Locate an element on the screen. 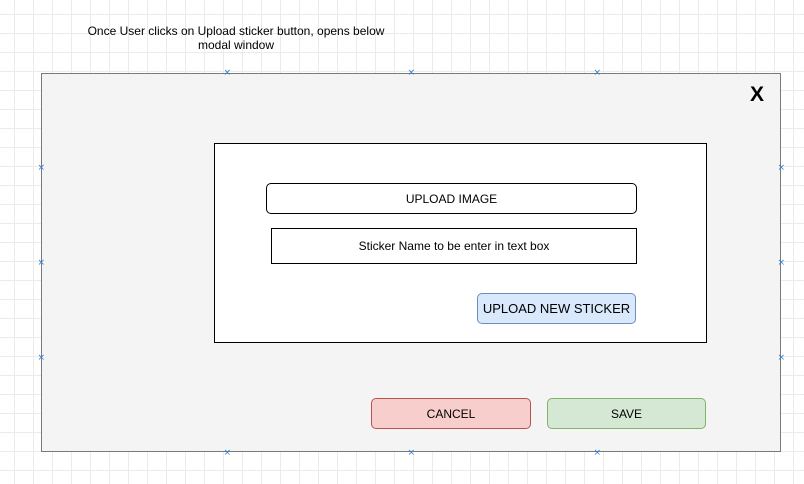 This screenshot has height=484, width=804. upload-new-sticker-button: UPLOAD NEW STICKER is located at coordinates (556, 308).